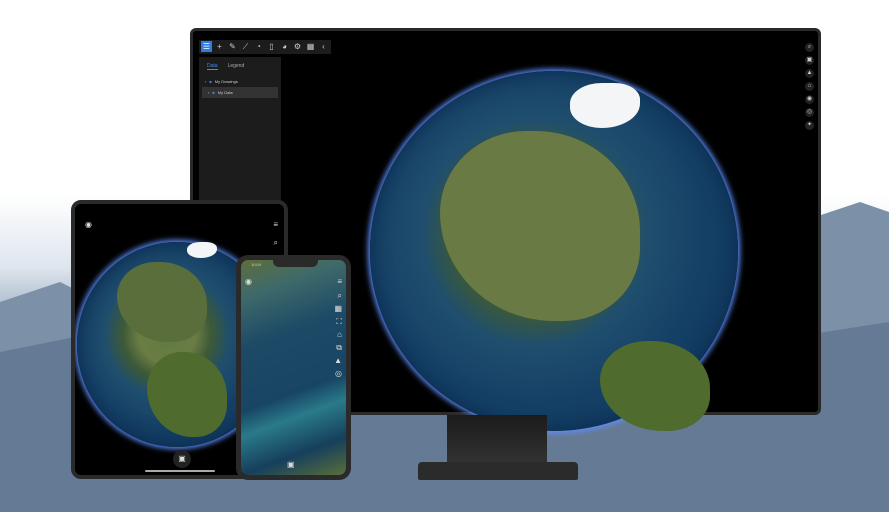  What do you see at coordinates (265, 47) in the screenshot?
I see `desktop-toolbar: ☰ + ✎ ⟋ ◔ ▯ ◕ ⚙ ▦ ‹` at bounding box center [265, 47].